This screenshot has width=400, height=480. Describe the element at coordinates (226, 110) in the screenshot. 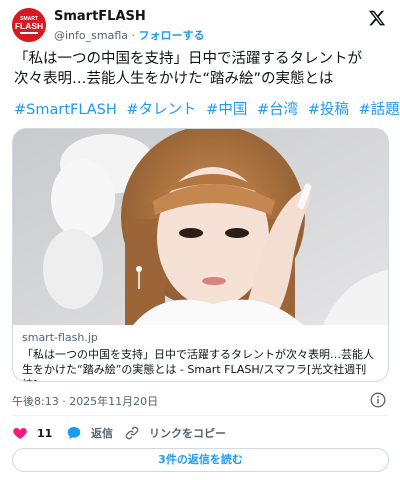

I see `hashtag-china: #中国` at that location.